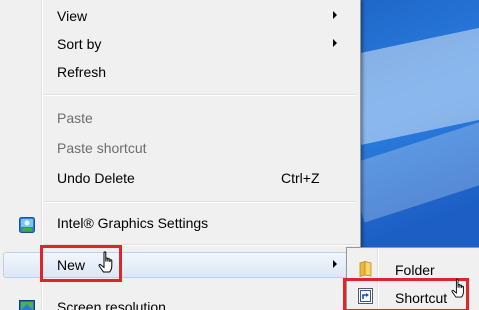 The width and height of the screenshot is (479, 310). What do you see at coordinates (79, 44) in the screenshot?
I see `menu-item-label: Sort by` at bounding box center [79, 44].